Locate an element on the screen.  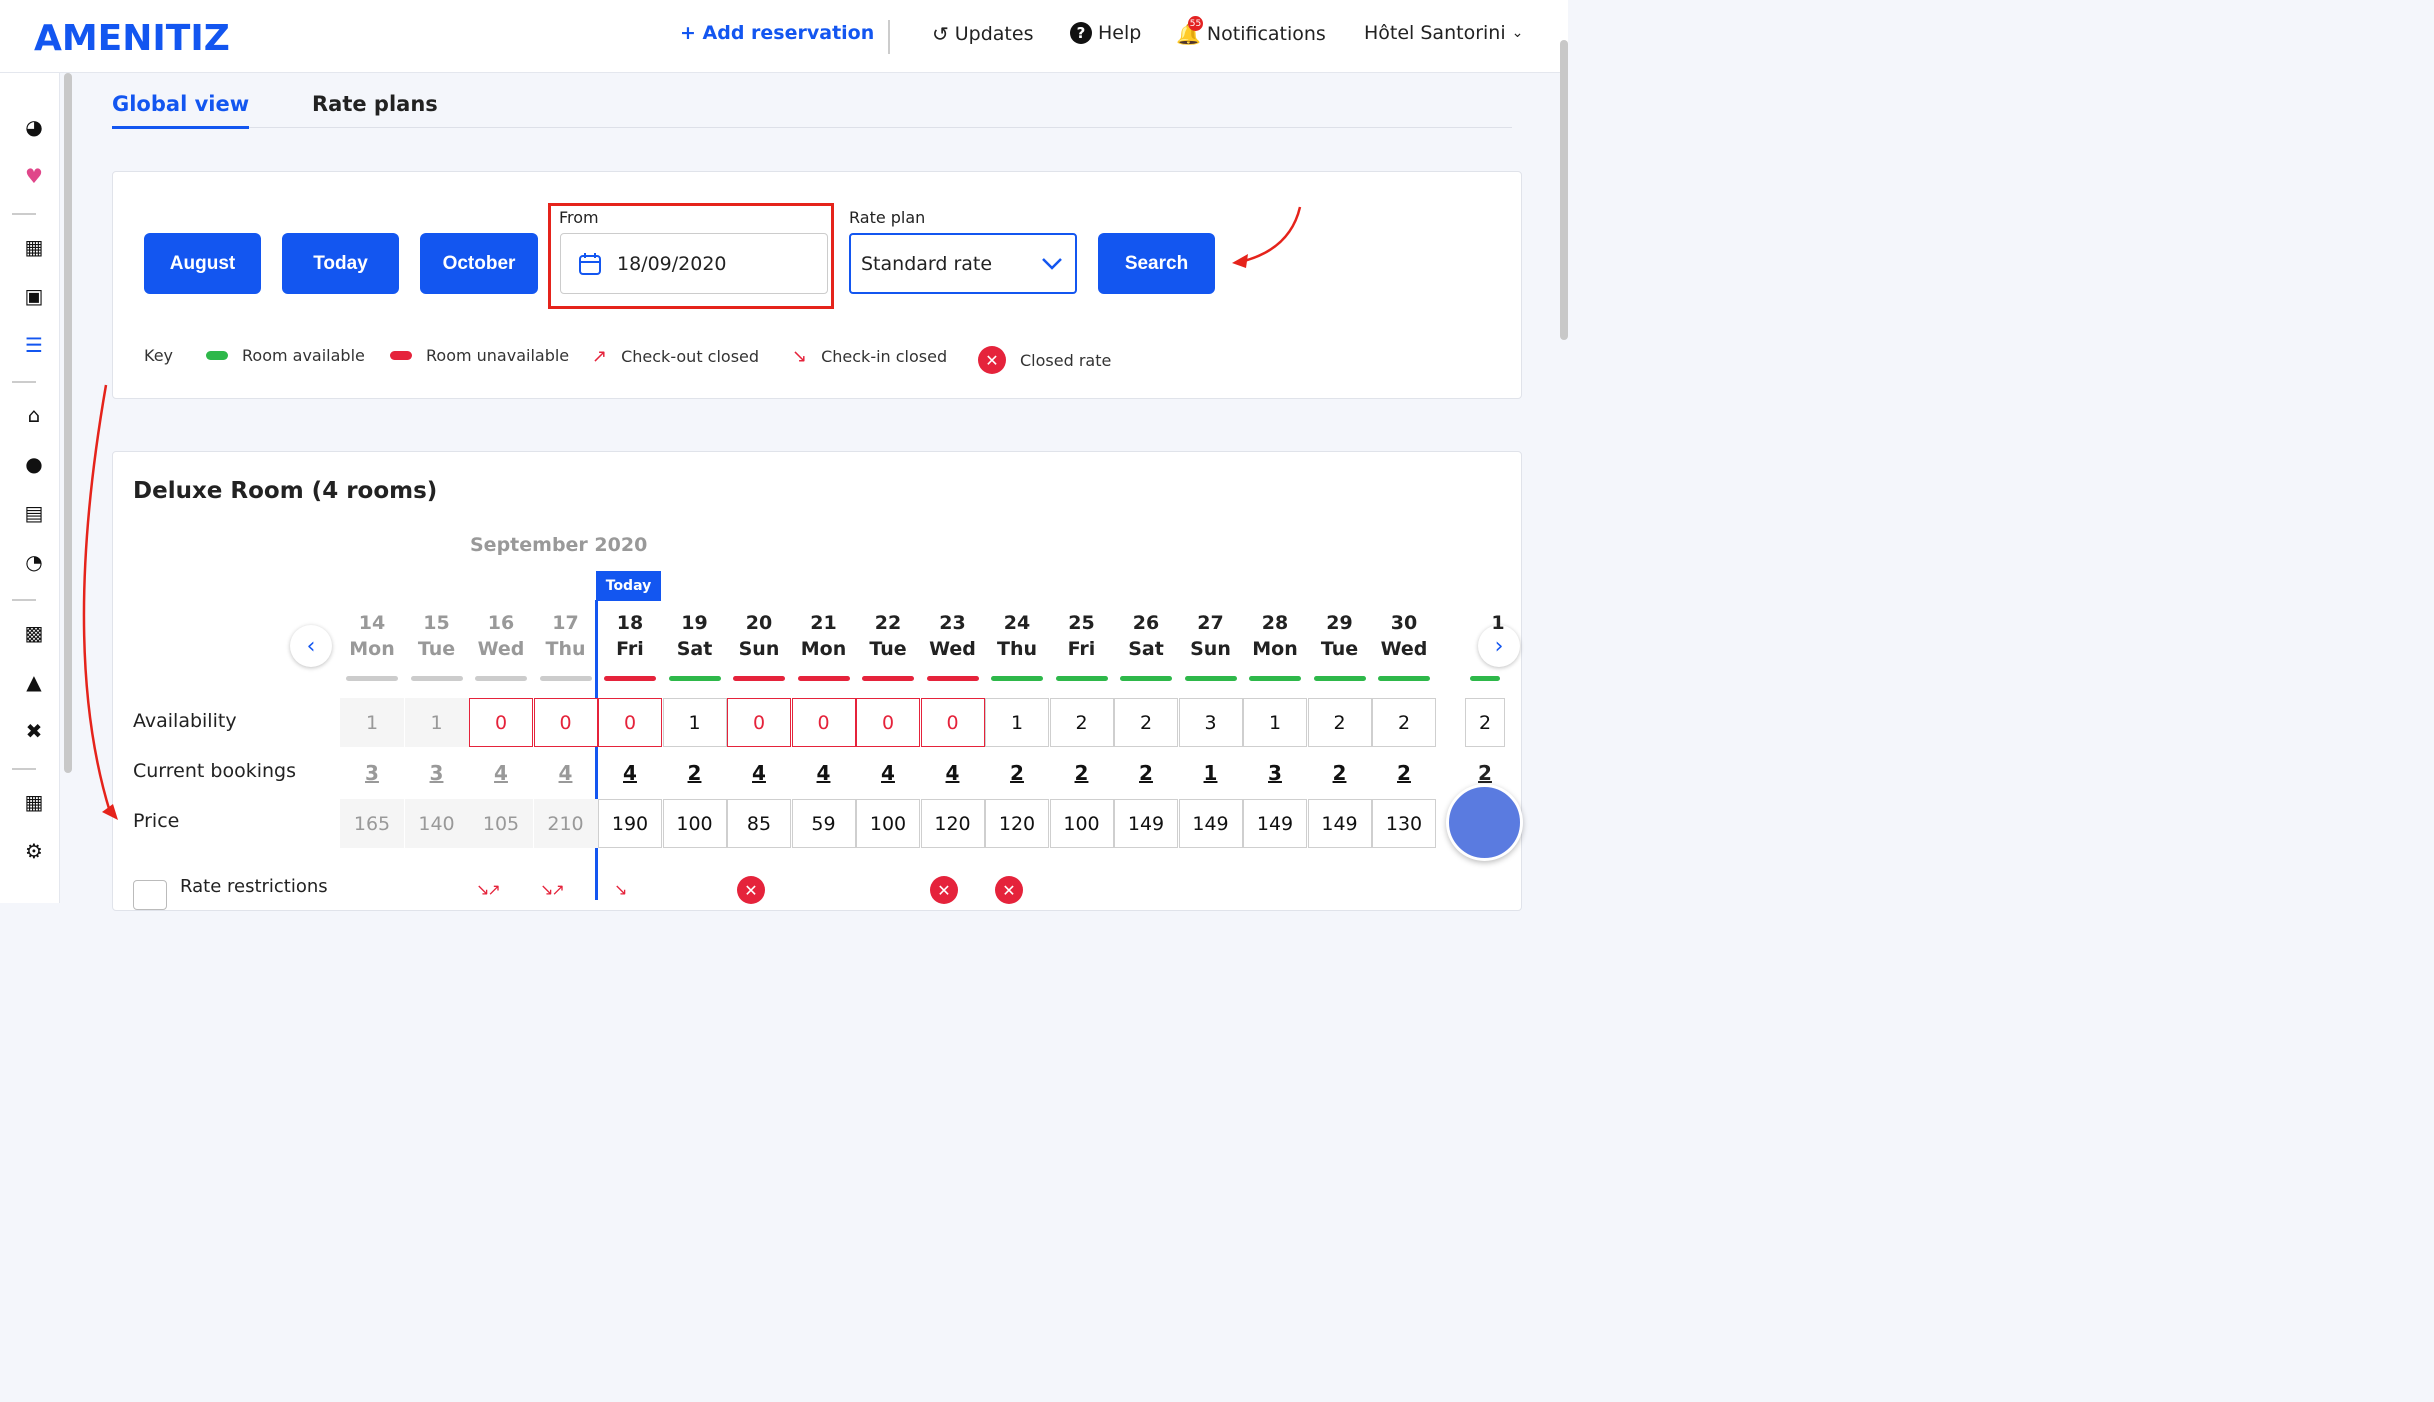
chat-widget-button is located at coordinates (1484, 822).